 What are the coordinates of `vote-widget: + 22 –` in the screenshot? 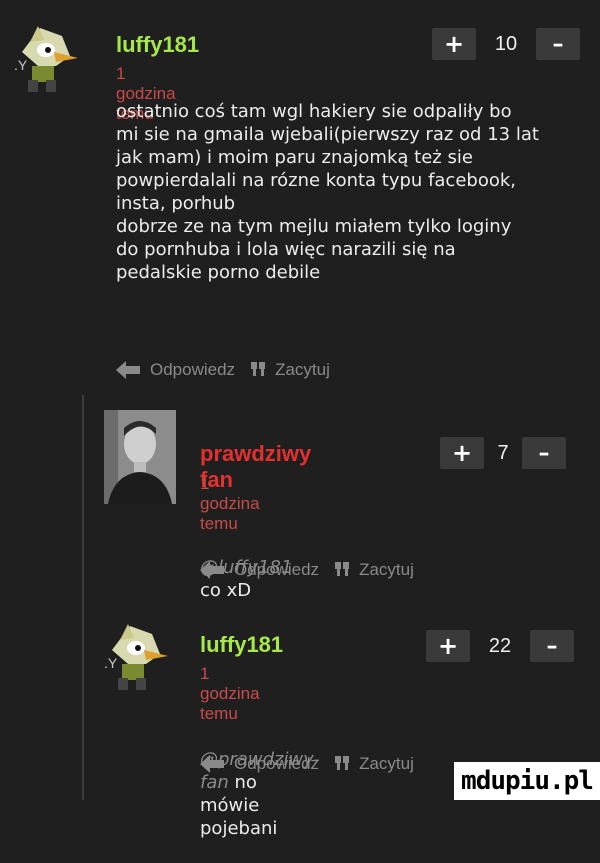 It's located at (500, 646).